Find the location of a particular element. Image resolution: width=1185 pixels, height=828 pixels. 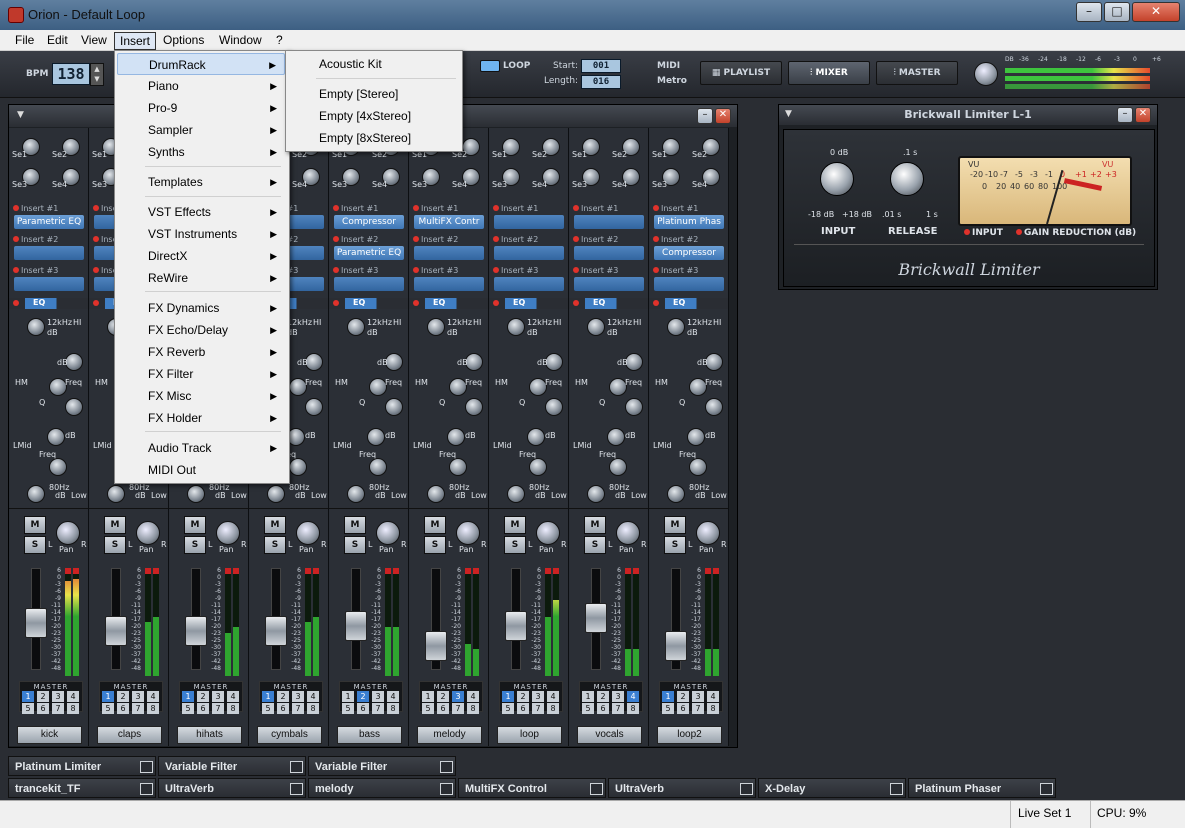

channel-name: hihats is located at coordinates (209, 735).